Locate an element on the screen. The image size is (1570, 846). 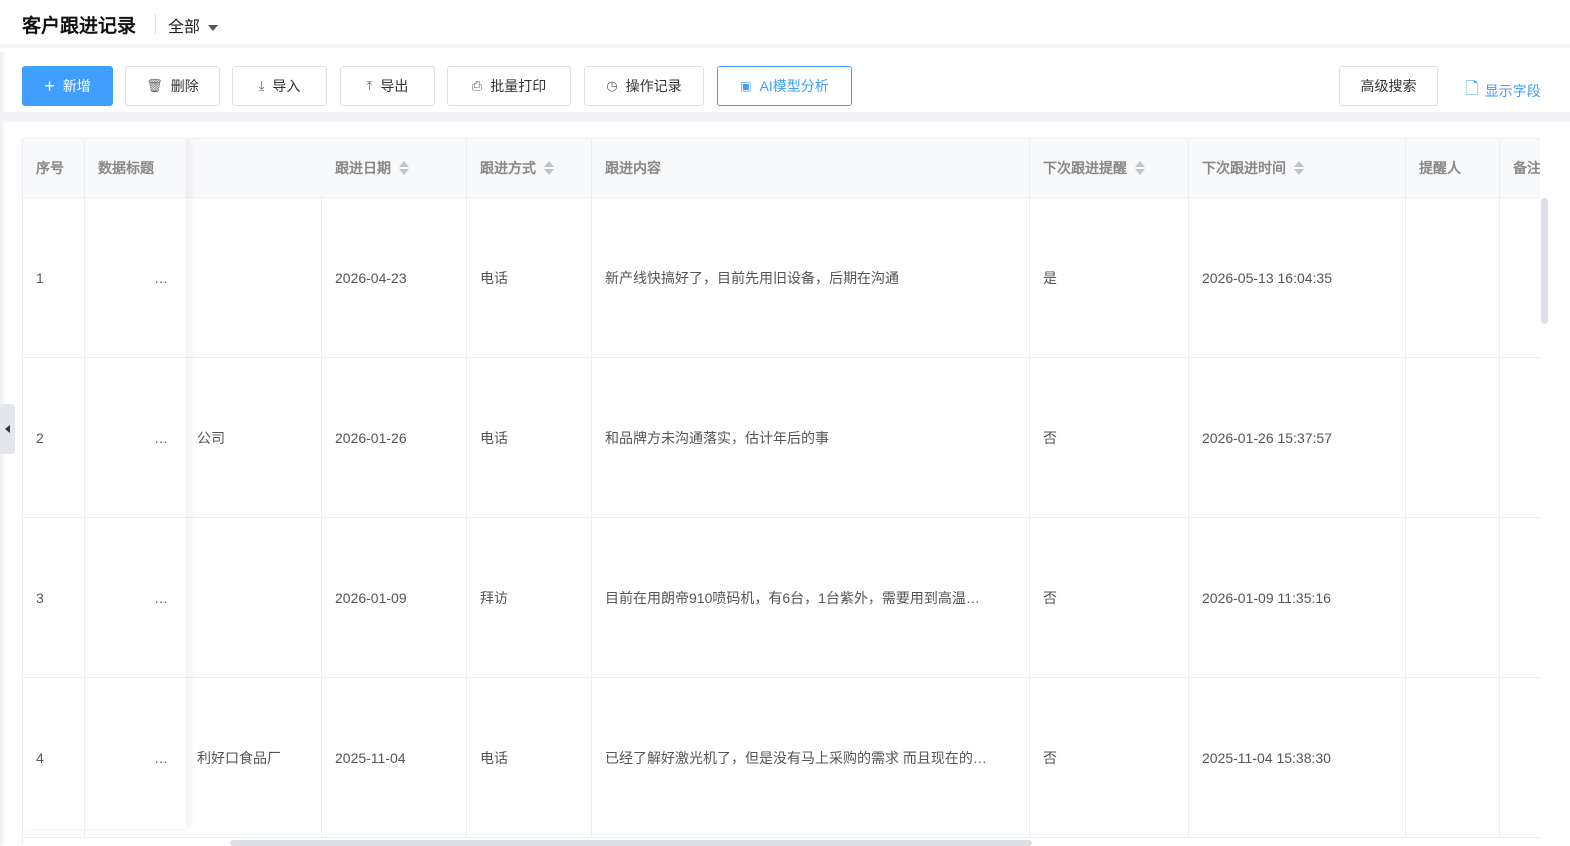
date-cell: 2026-04-23 is located at coordinates (394, 277).